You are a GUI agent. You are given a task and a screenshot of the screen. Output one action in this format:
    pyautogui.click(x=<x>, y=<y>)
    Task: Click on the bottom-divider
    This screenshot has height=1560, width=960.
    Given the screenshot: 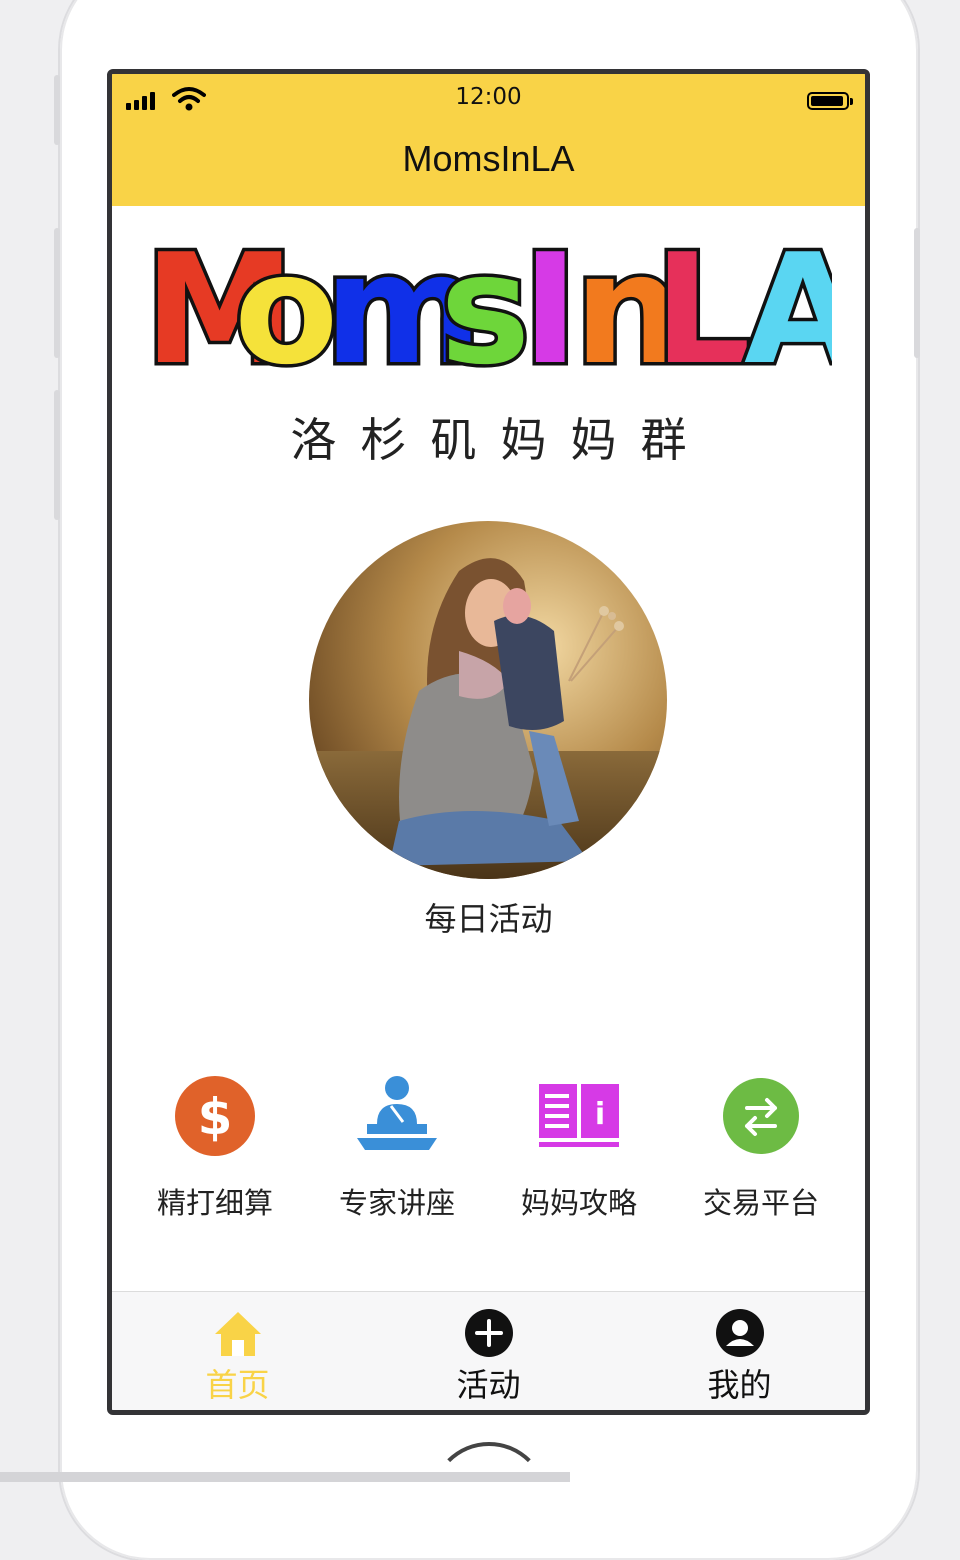 What is the action you would take?
    pyautogui.click(x=285, y=1477)
    